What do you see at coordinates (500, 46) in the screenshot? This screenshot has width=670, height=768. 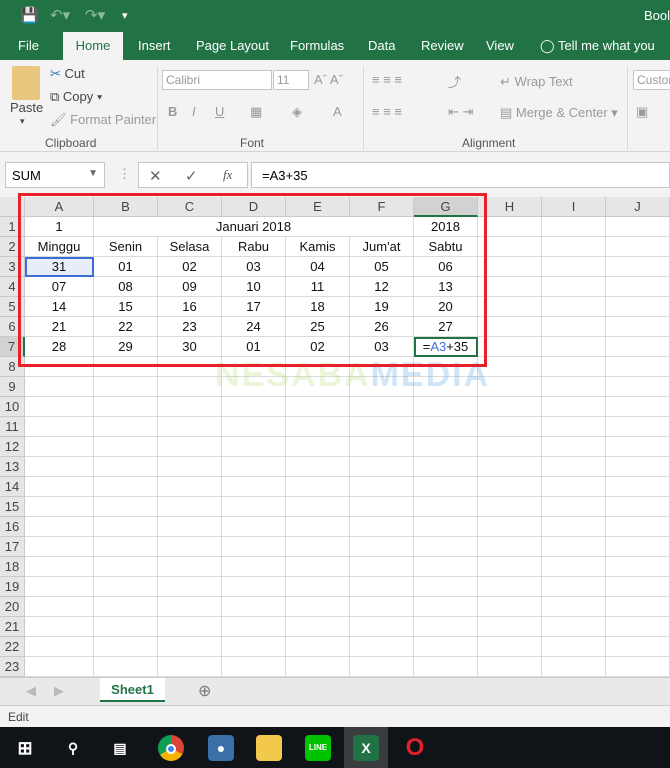 I see `tab-view: View` at bounding box center [500, 46].